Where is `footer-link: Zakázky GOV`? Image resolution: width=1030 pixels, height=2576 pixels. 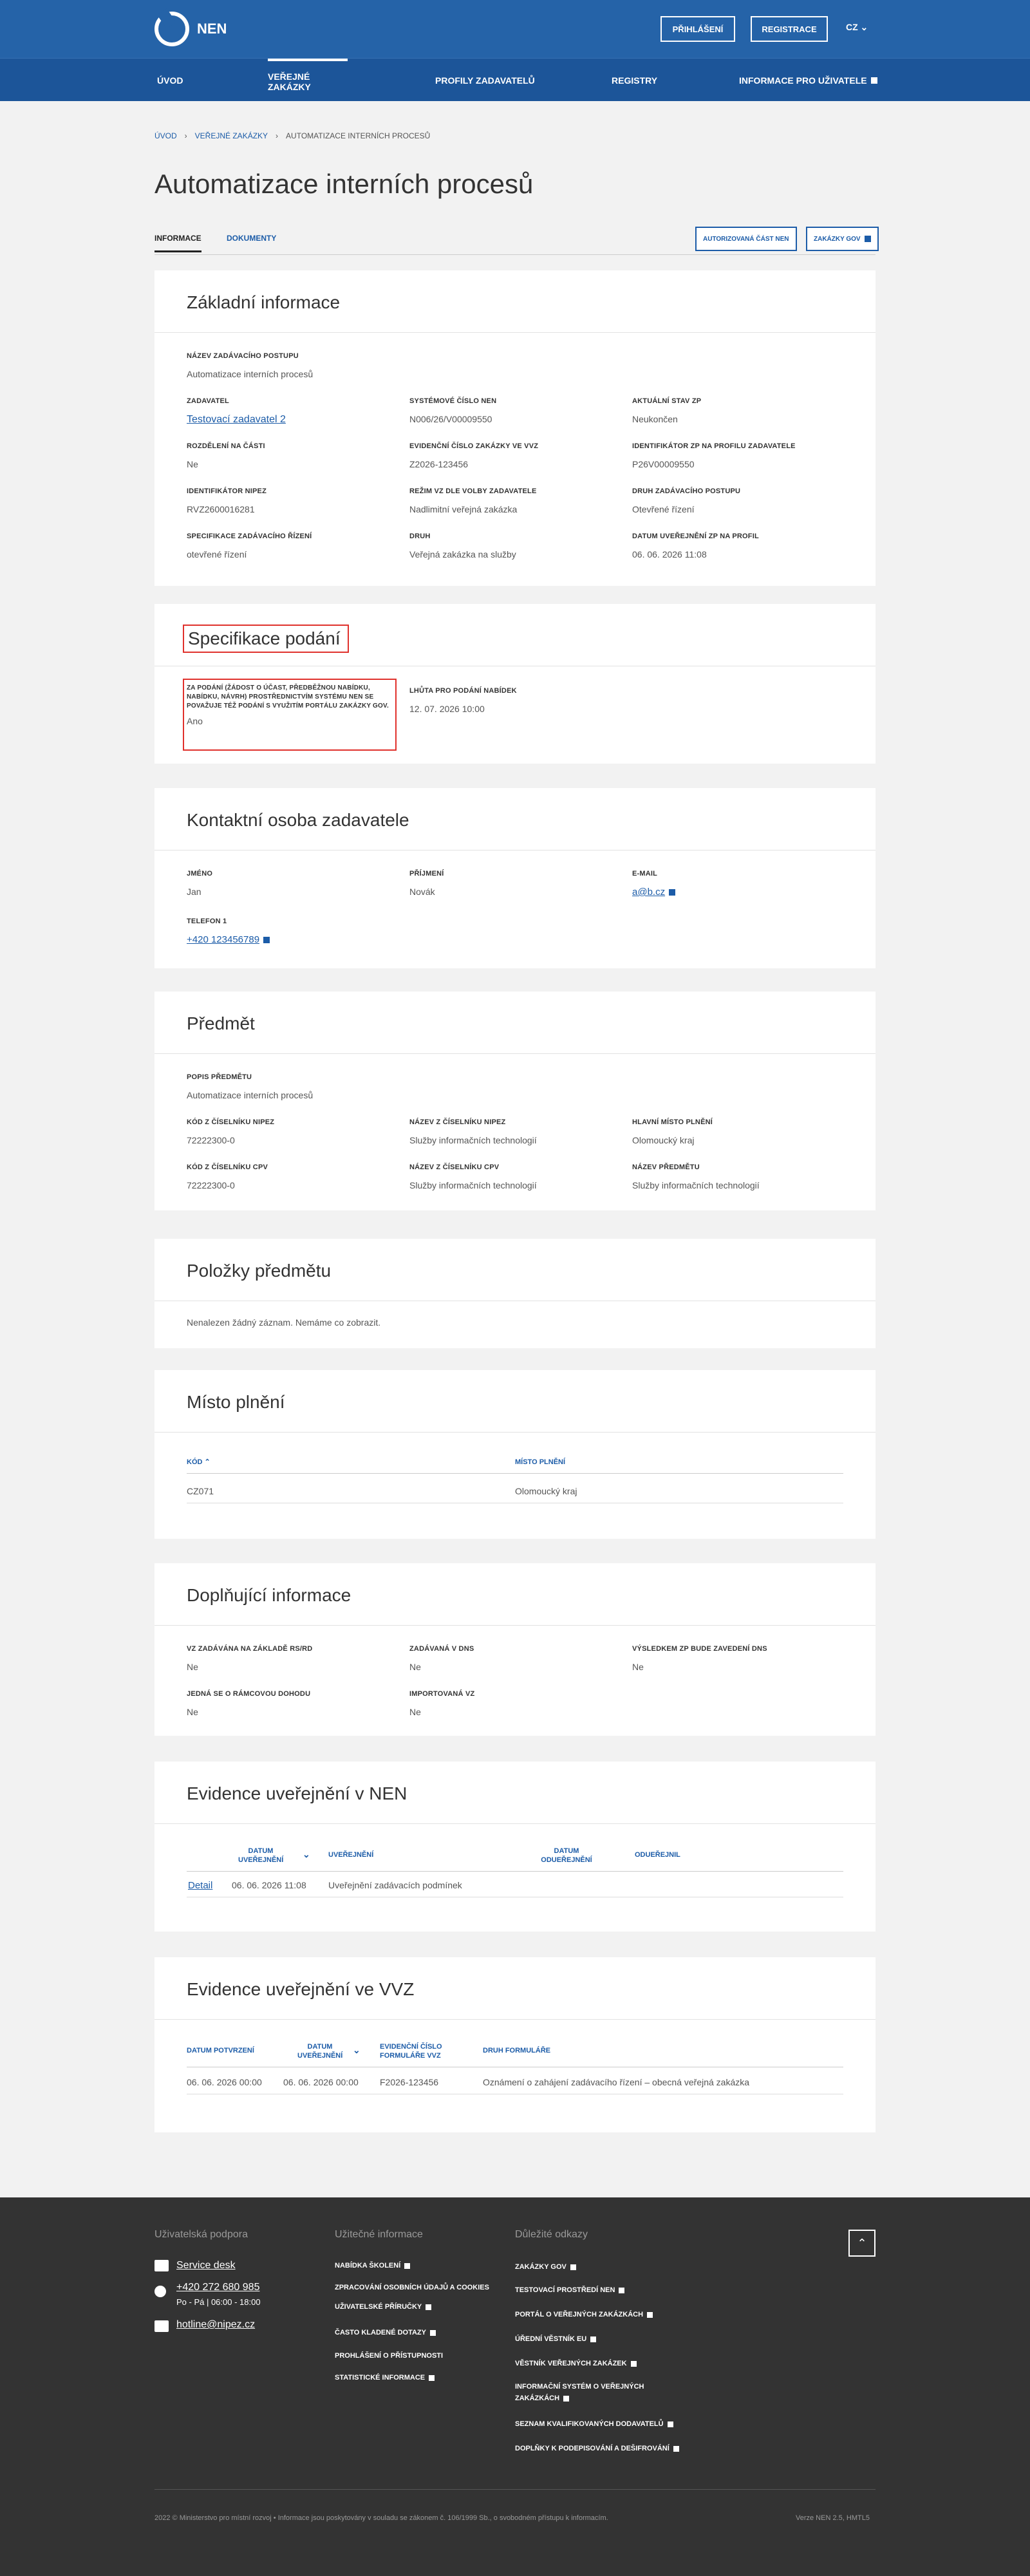
footer-link: Zakázky GOV is located at coordinates (545, 2267).